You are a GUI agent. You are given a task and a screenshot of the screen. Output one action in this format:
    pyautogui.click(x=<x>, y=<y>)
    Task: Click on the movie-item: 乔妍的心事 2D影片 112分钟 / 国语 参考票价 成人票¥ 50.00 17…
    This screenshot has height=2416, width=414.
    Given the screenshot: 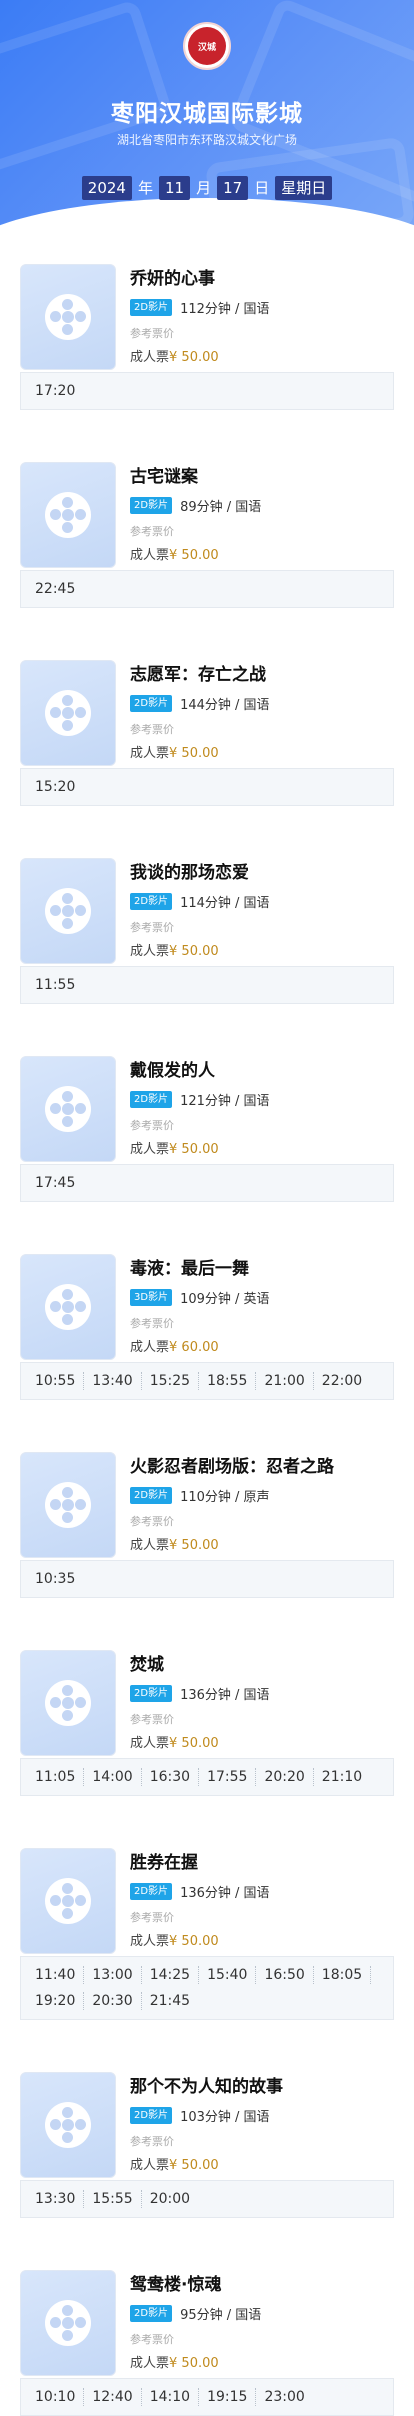 What is the action you would take?
    pyautogui.click(x=207, y=347)
    